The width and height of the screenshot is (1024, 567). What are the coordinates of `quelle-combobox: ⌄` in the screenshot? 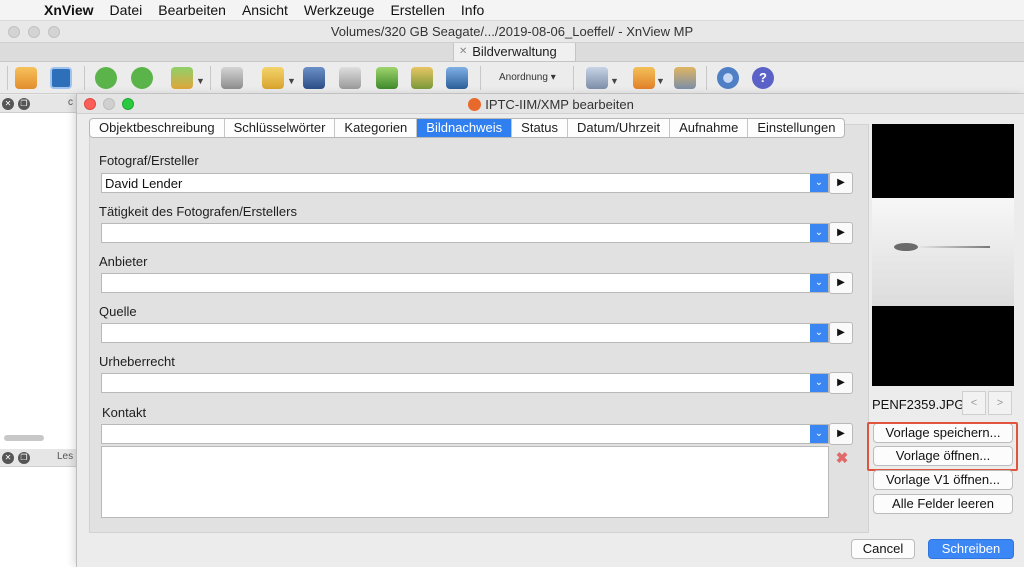 It's located at (465, 333).